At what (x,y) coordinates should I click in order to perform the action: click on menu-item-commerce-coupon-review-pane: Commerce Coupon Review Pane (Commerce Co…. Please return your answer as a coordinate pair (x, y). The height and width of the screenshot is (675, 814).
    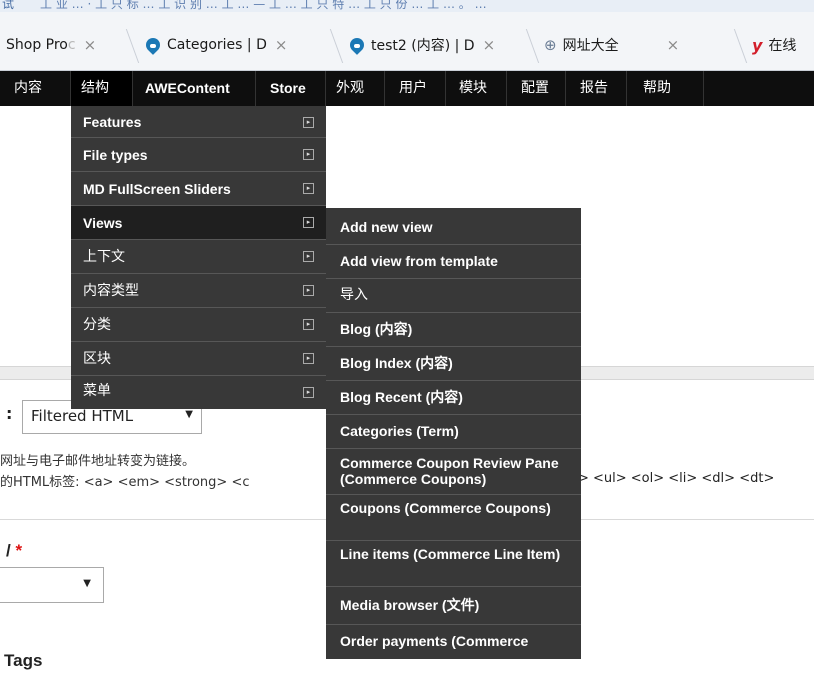
    Looking at the image, I should click on (453, 472).